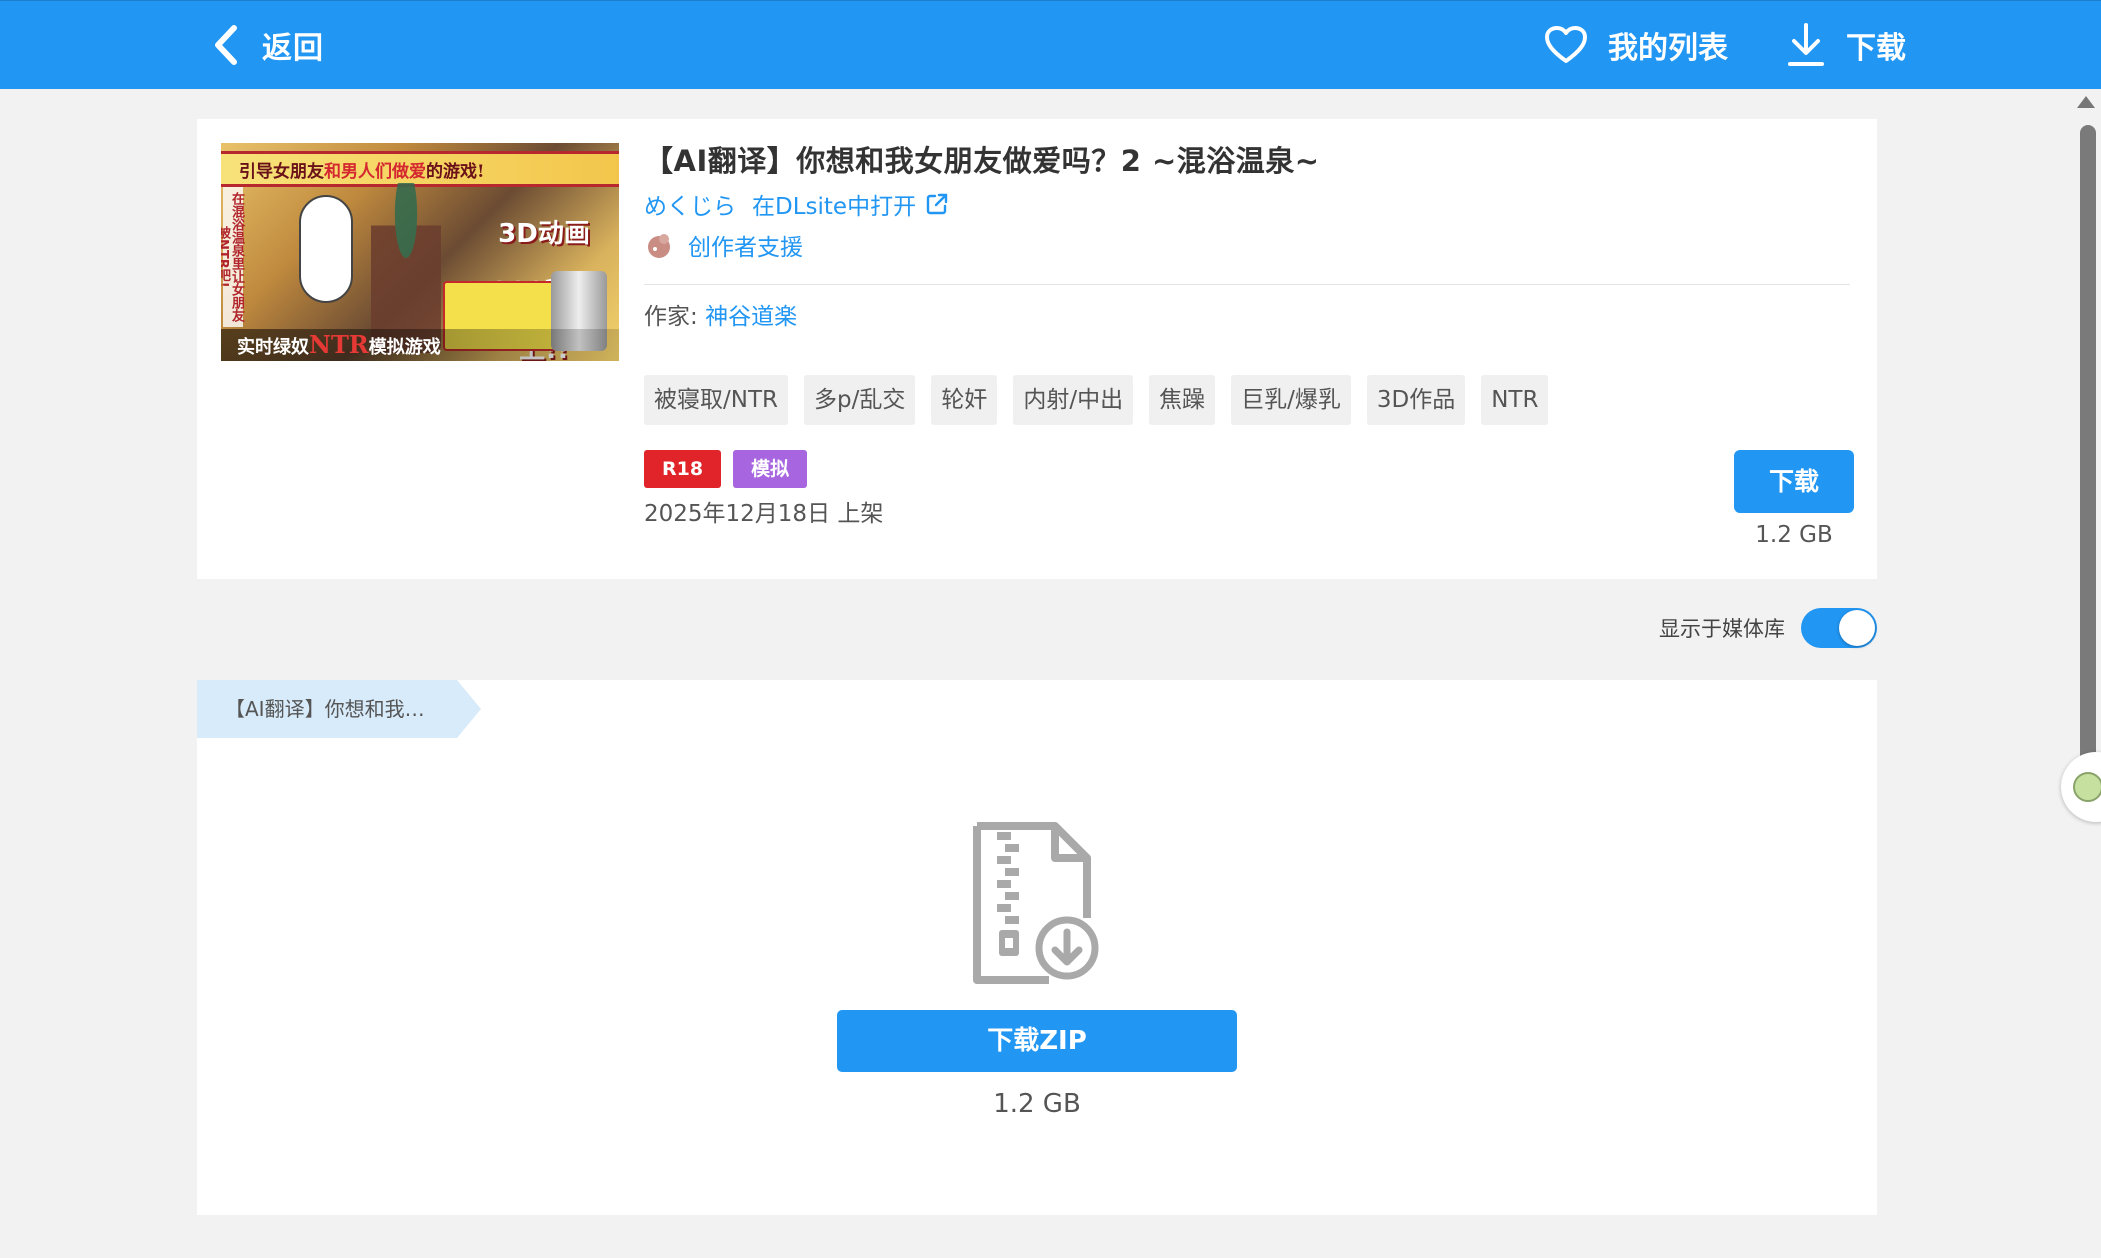 This screenshot has width=2101, height=1258. What do you see at coordinates (226, 45) in the screenshot?
I see `chevron-left-icon` at bounding box center [226, 45].